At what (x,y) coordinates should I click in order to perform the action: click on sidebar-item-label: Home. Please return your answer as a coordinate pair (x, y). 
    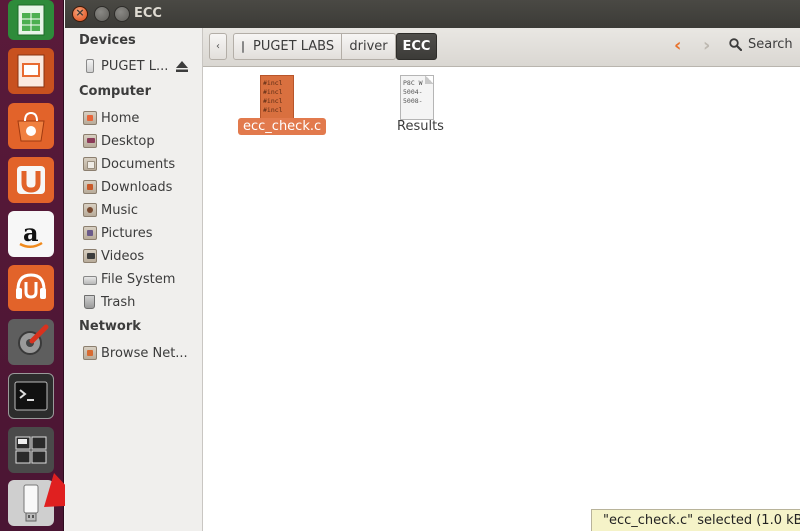
    Looking at the image, I should click on (120, 118).